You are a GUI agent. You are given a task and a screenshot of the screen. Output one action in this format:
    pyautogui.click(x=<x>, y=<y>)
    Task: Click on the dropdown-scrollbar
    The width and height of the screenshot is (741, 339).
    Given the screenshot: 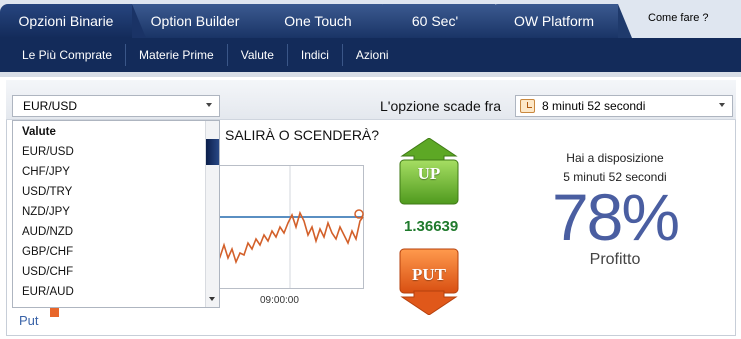 What is the action you would take?
    pyautogui.click(x=212, y=214)
    